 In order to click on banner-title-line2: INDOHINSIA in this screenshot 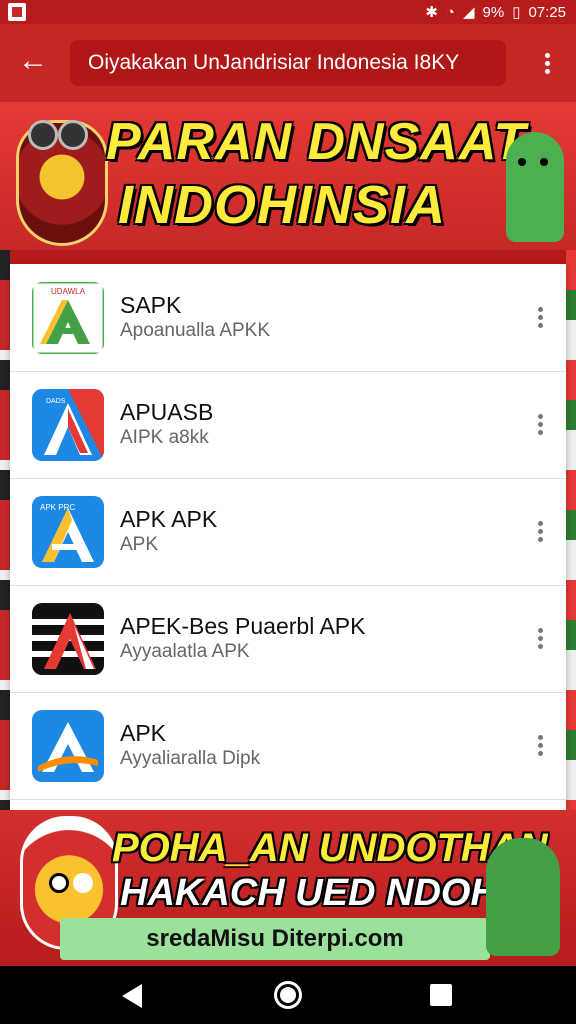, I will do `click(282, 205)`.